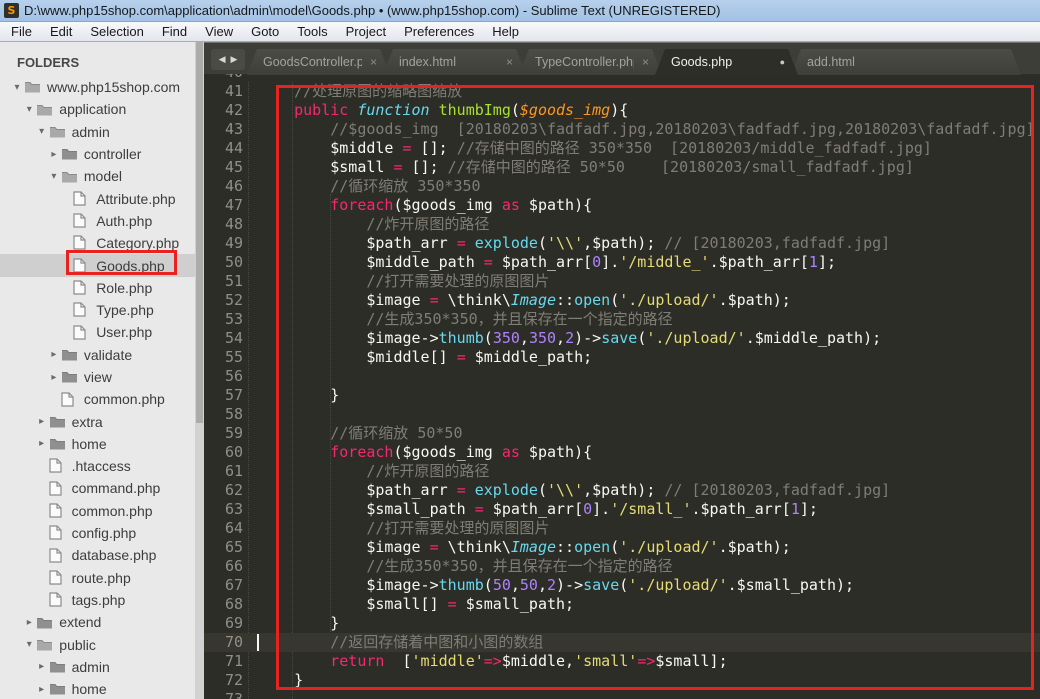 The width and height of the screenshot is (1040, 699). I want to click on menu-selection: Selection, so click(116, 31).